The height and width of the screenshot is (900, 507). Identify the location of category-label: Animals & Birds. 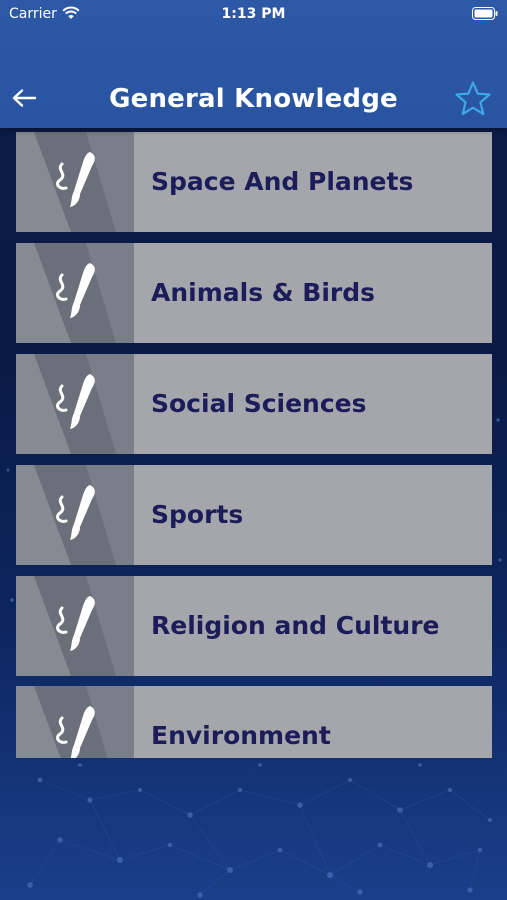
(263, 292).